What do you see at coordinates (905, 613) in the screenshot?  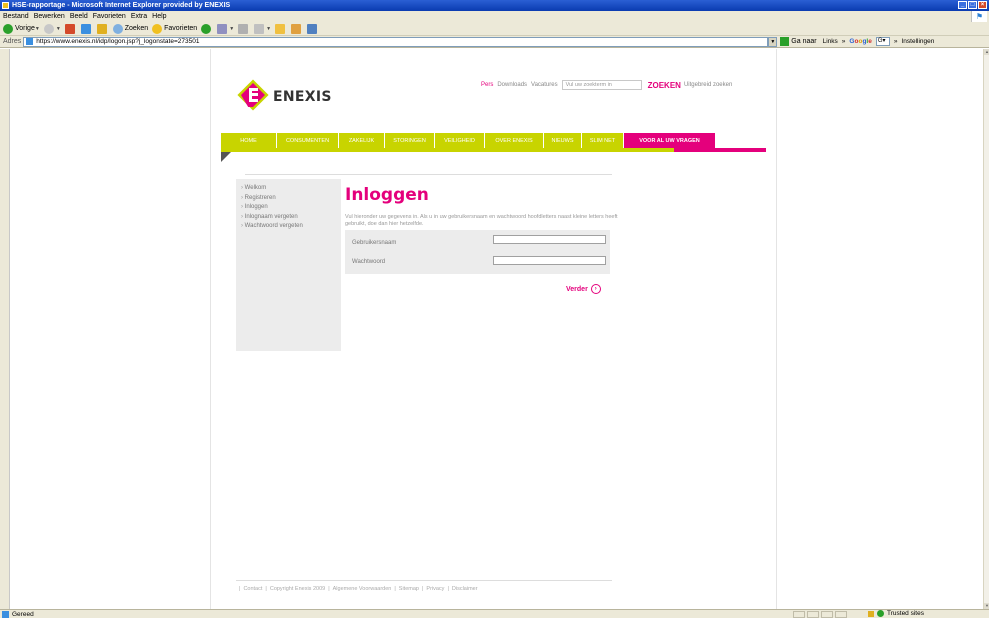 I see `zone-label: Trusted sites` at bounding box center [905, 613].